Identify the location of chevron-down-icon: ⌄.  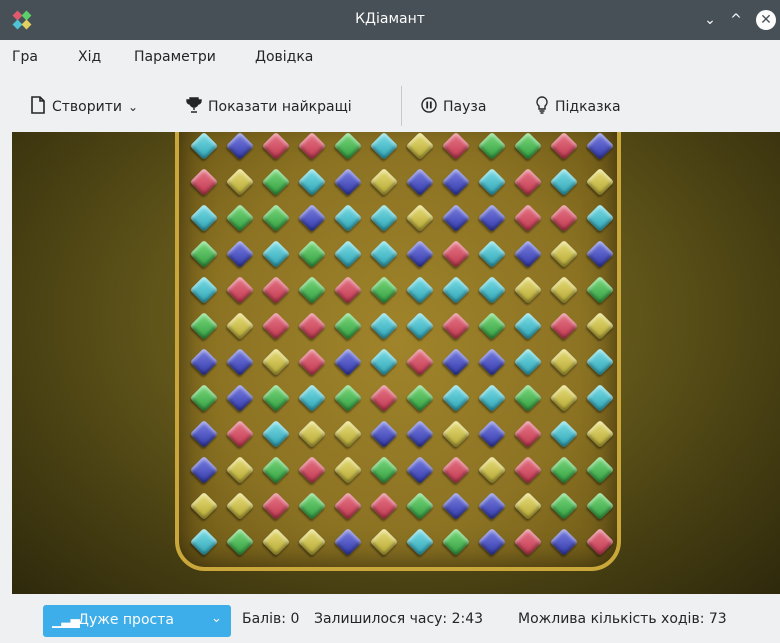
(133, 107).